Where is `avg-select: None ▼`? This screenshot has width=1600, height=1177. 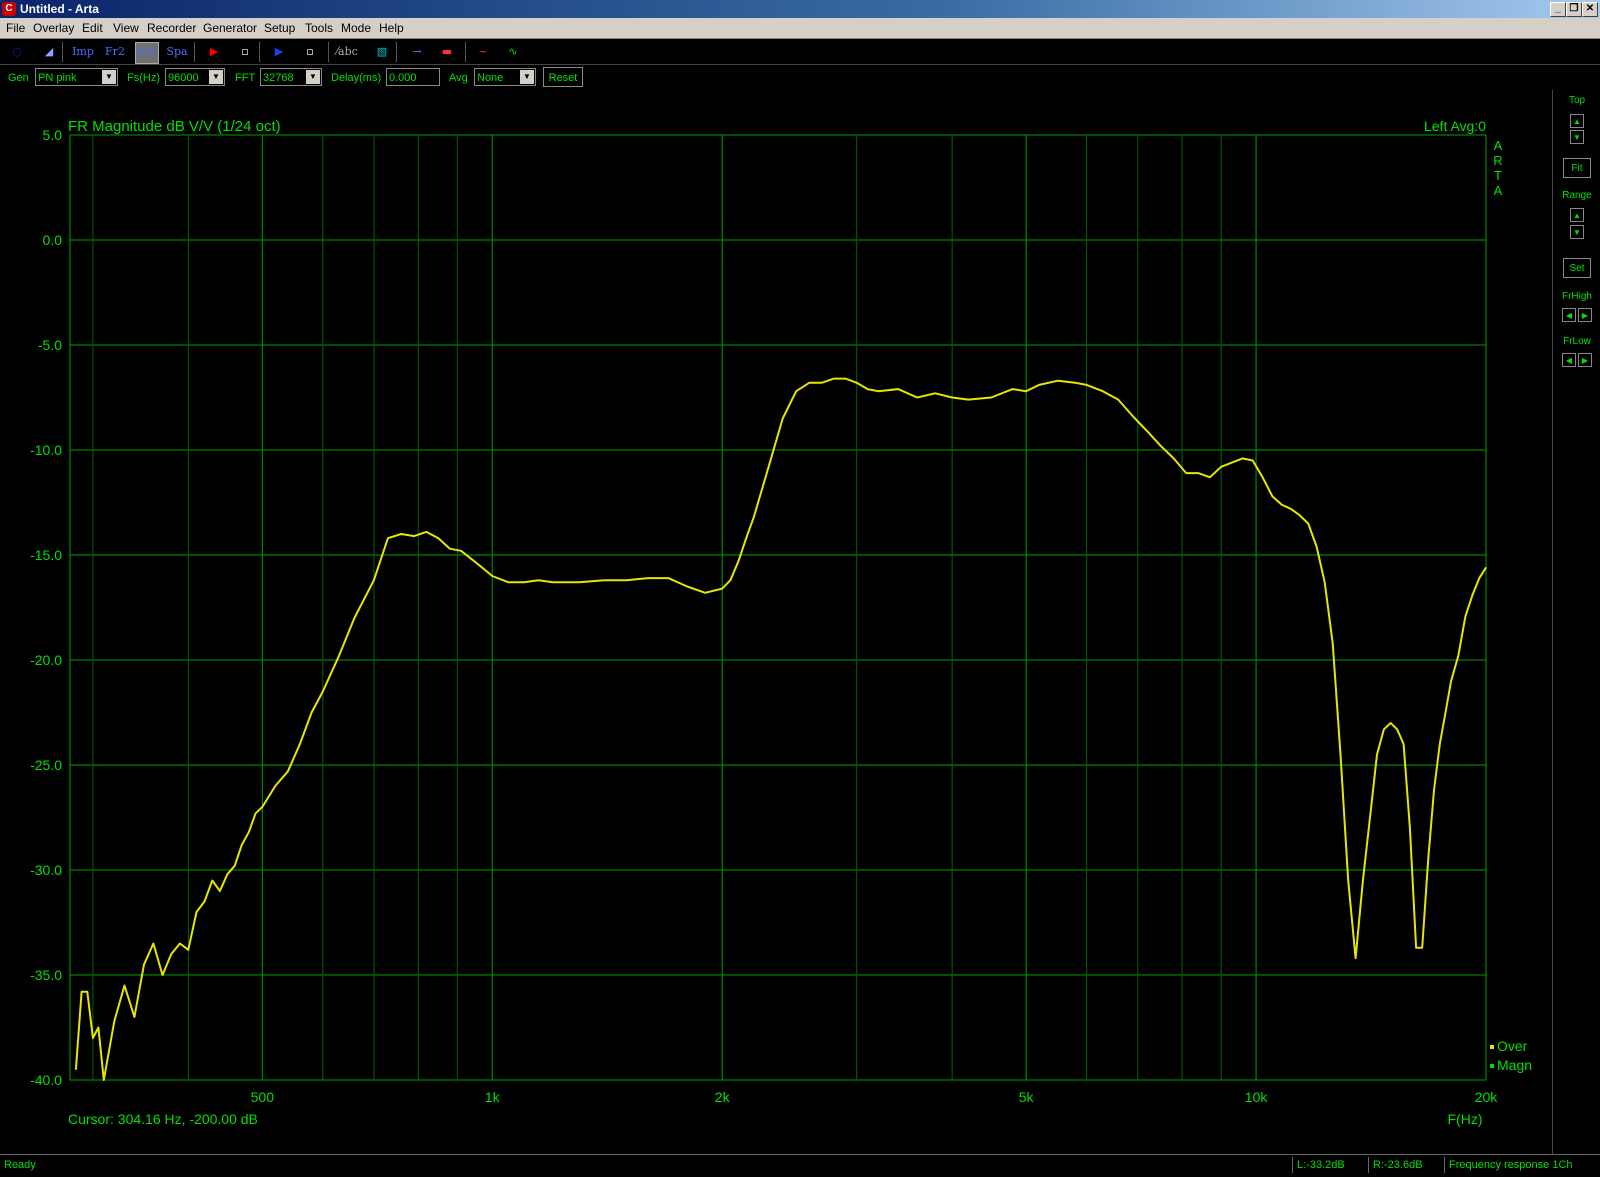 avg-select: None ▼ is located at coordinates (505, 77).